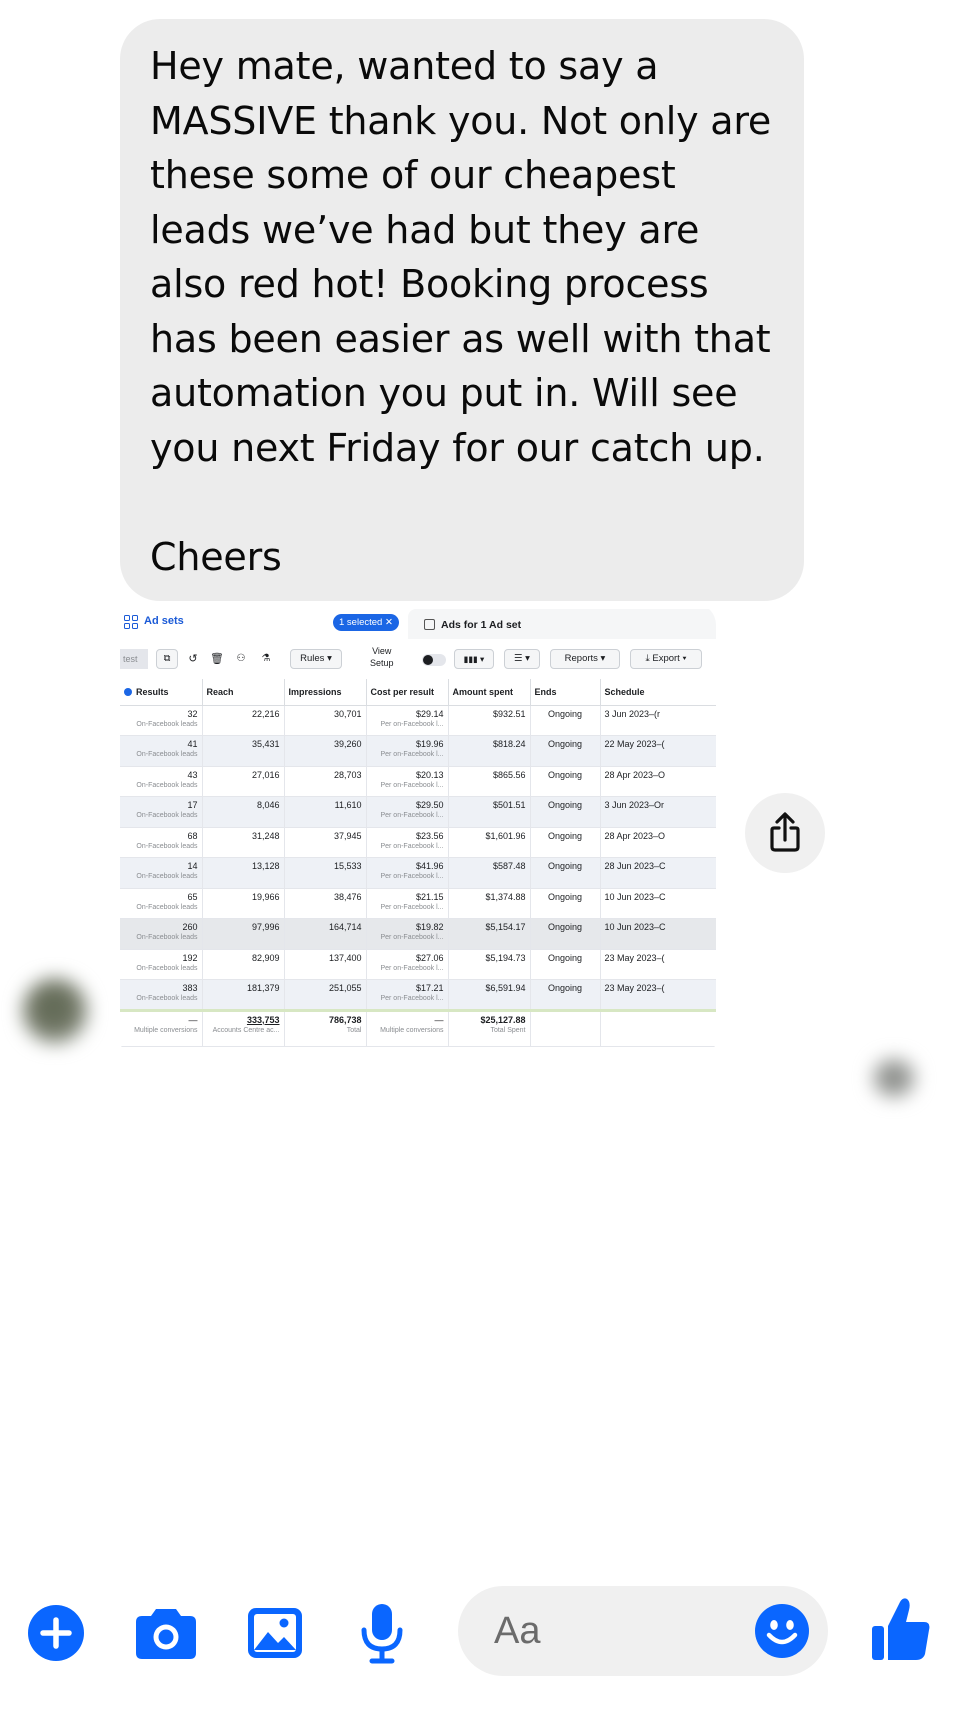 This screenshot has width=958, height=1714. I want to click on gallery-button, so click(275, 1633).